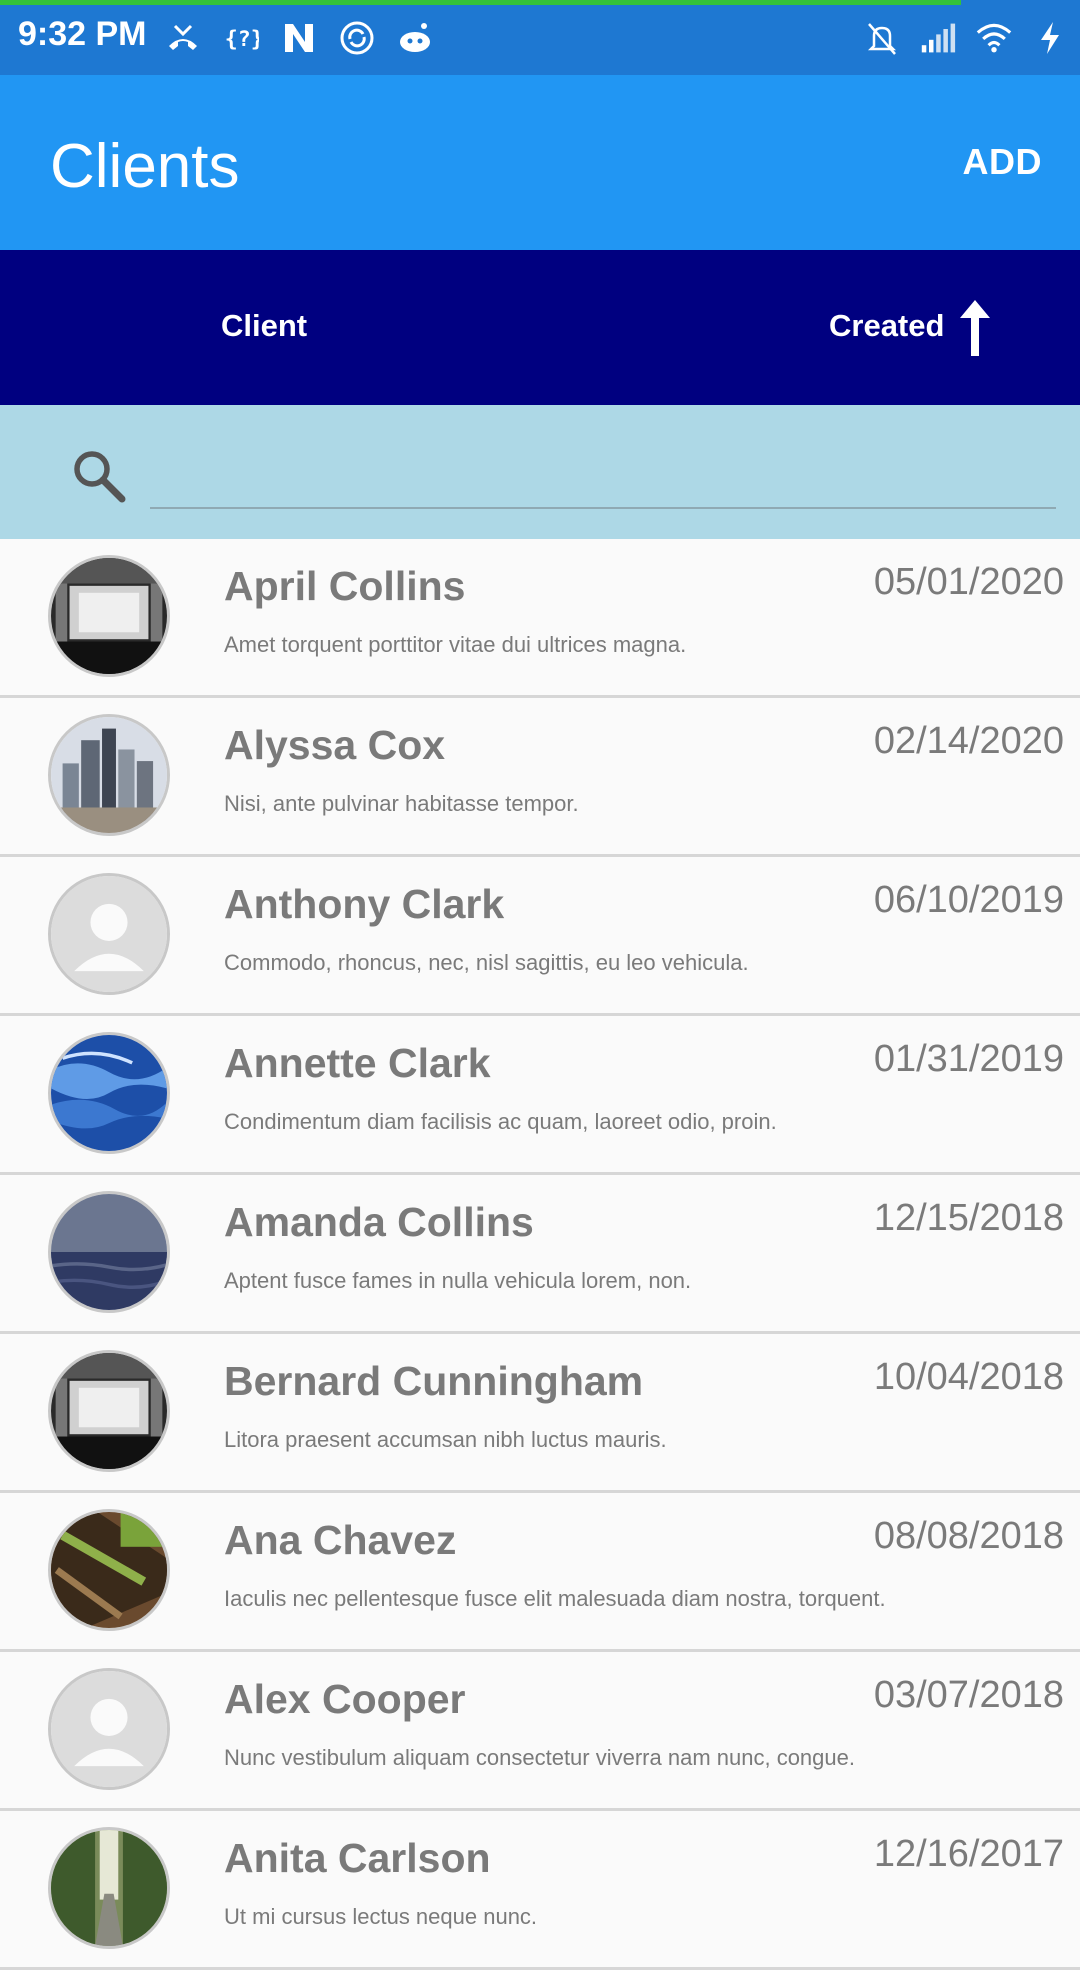 The width and height of the screenshot is (1080, 1970). What do you see at coordinates (968, 1536) in the screenshot?
I see `client-created-date: 08/08/2018` at bounding box center [968, 1536].